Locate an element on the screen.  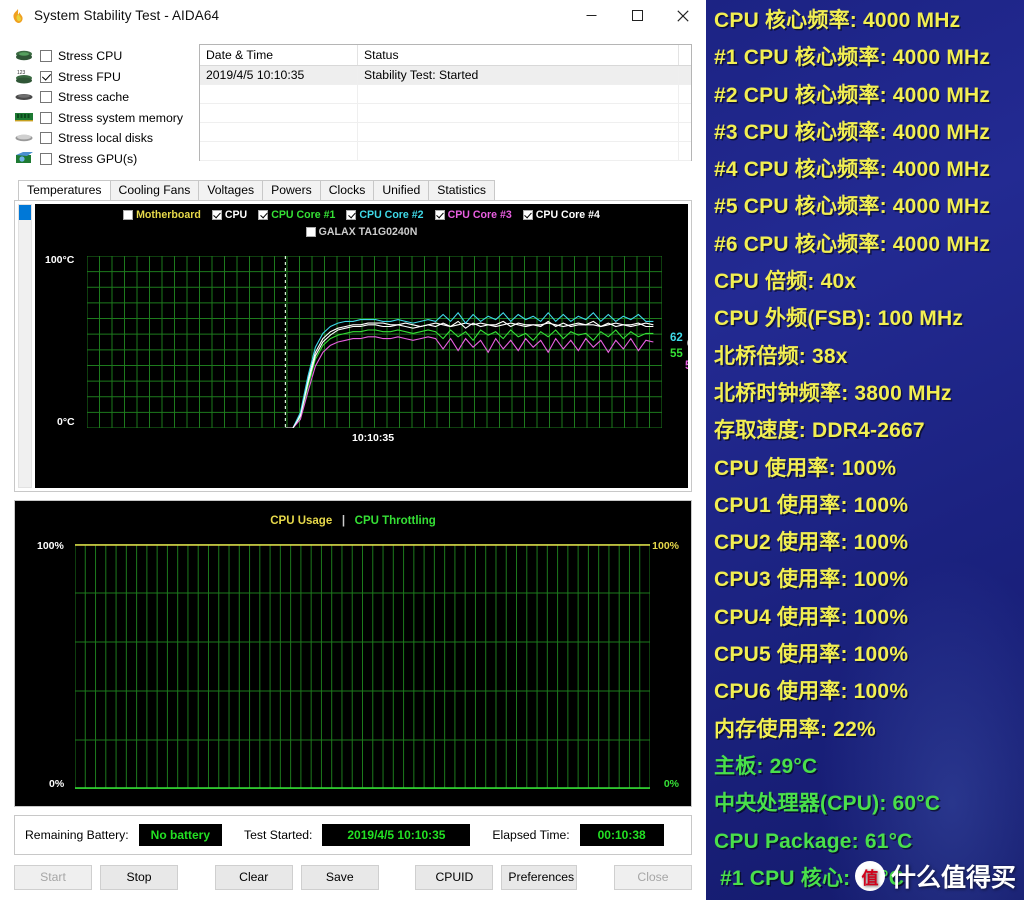
cell-datetime: 2019/4/5 10:10:35 is located at coordinates (279, 75).